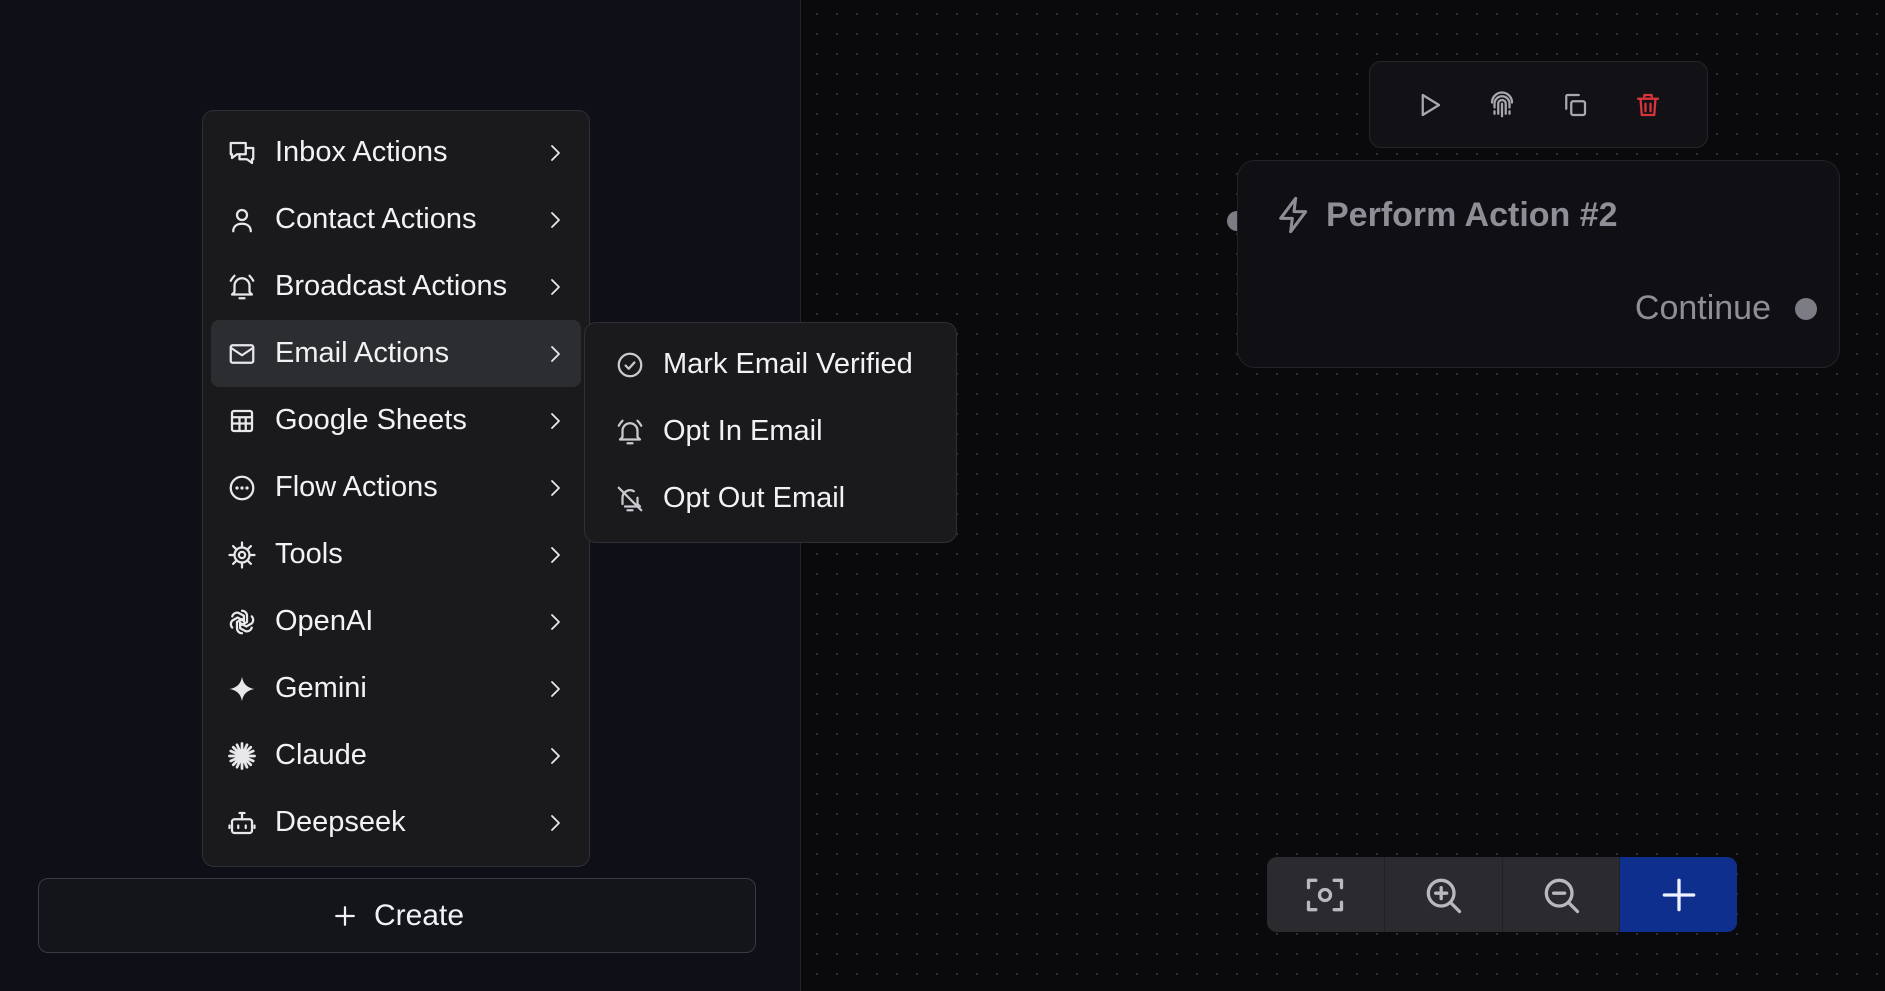 The width and height of the screenshot is (1885, 991). Describe the element at coordinates (630, 365) in the screenshot. I see `check-circle-icon` at that location.